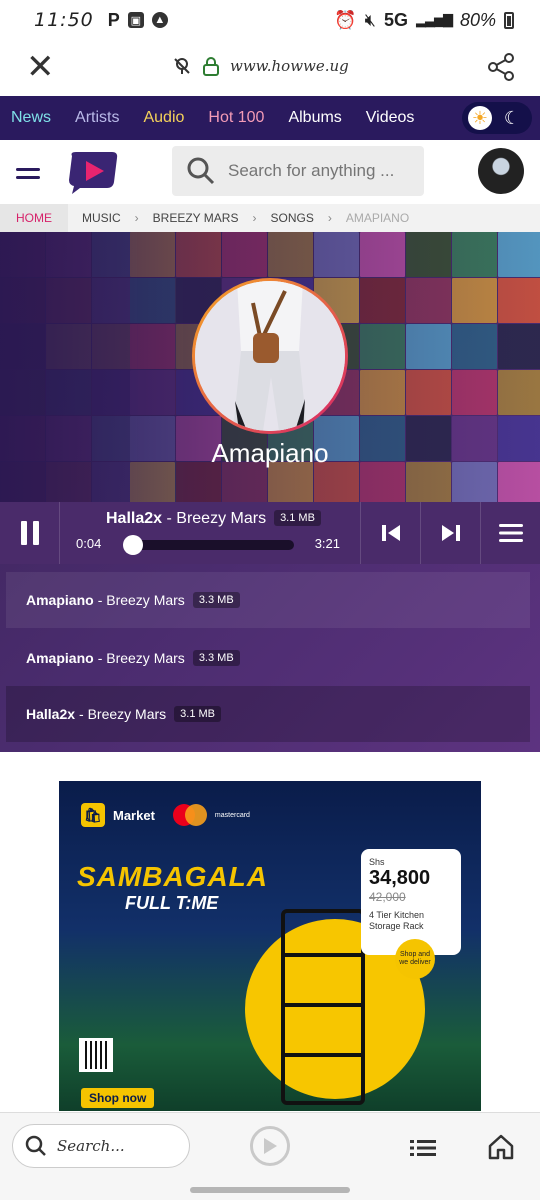  What do you see at coordinates (97, 118) in the screenshot?
I see `nav-item-artists: Artists` at bounding box center [97, 118].